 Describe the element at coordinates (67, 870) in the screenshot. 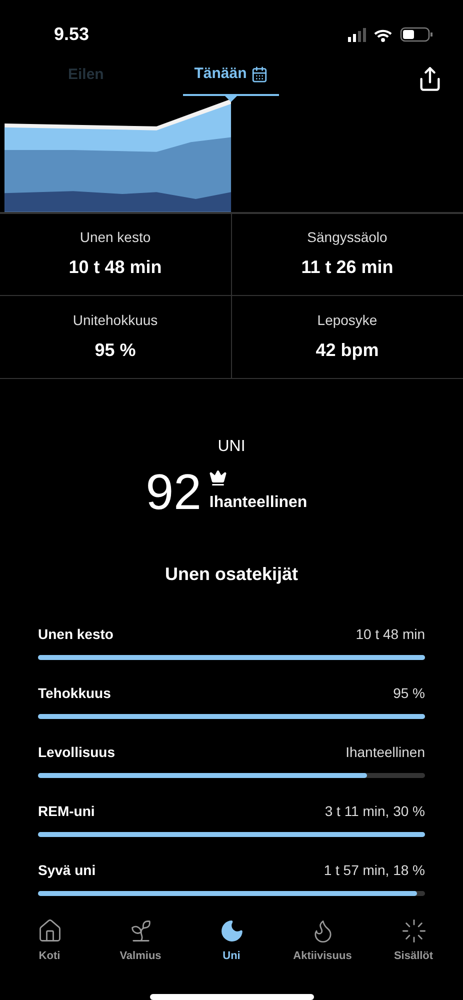

I see `contributor-label: Syvä uni` at that location.